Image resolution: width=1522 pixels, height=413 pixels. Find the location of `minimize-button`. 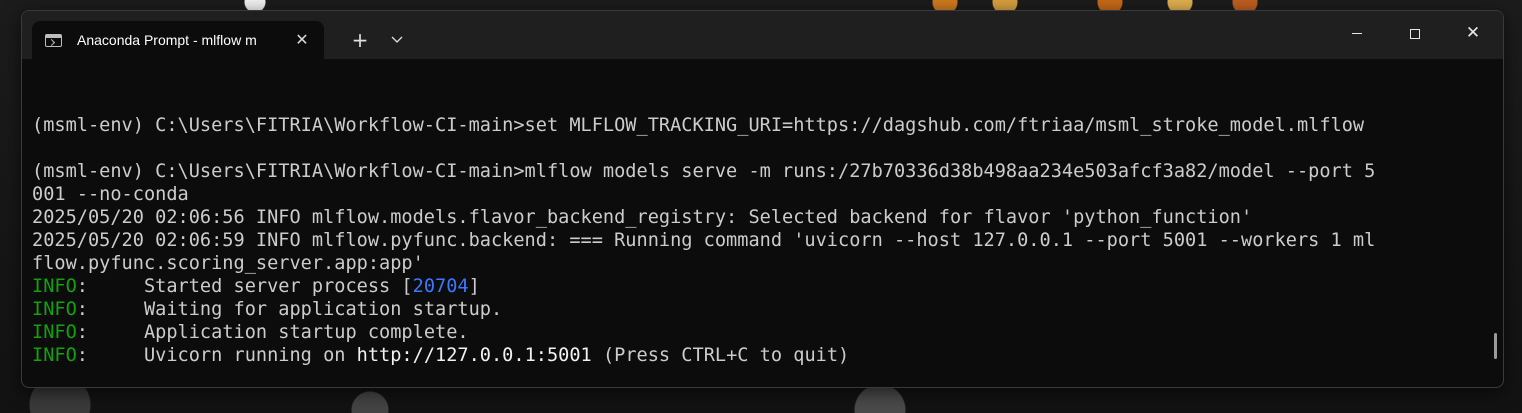

minimize-button is located at coordinates (1357, 33).